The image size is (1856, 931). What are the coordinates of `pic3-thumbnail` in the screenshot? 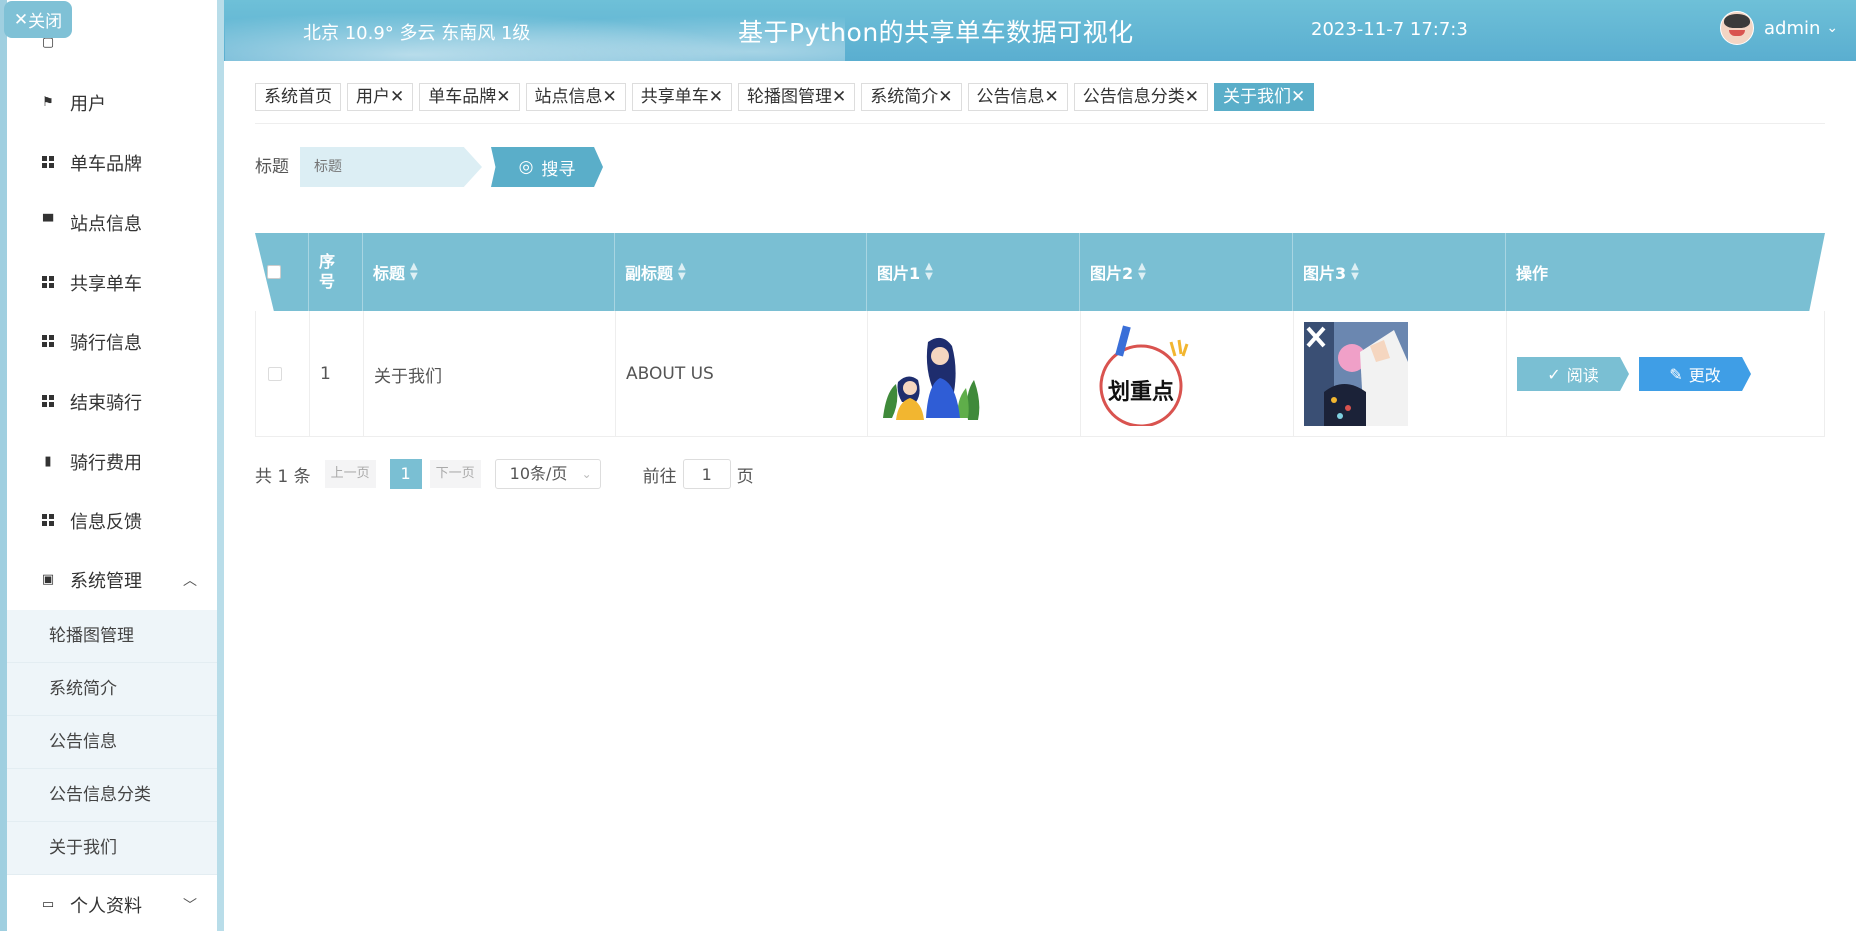 It's located at (1356, 374).